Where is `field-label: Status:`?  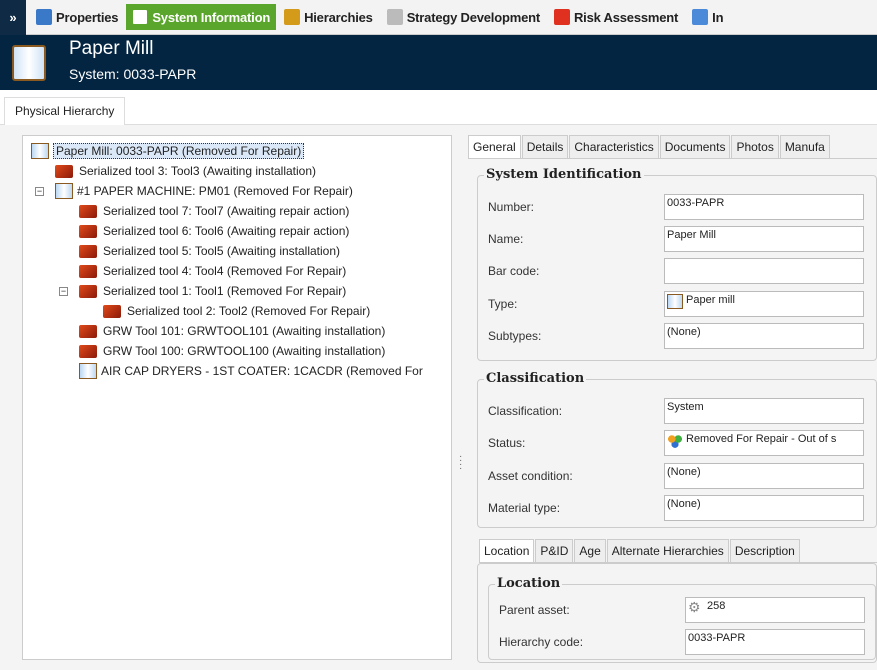 field-label: Status: is located at coordinates (507, 443).